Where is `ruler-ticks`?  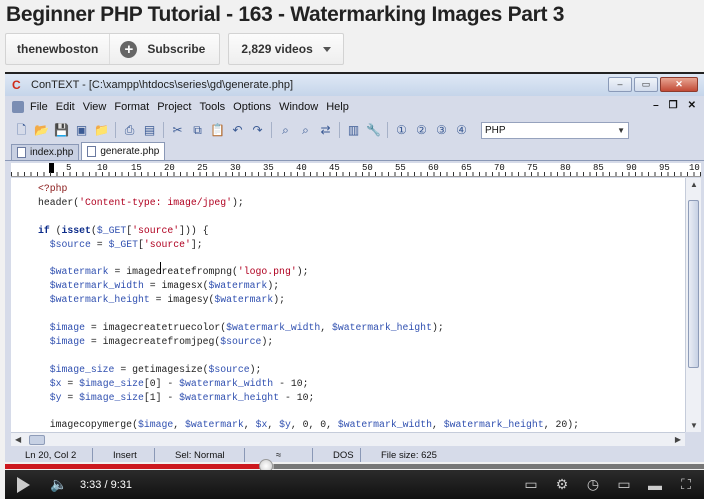
ruler-ticks is located at coordinates (356, 174).